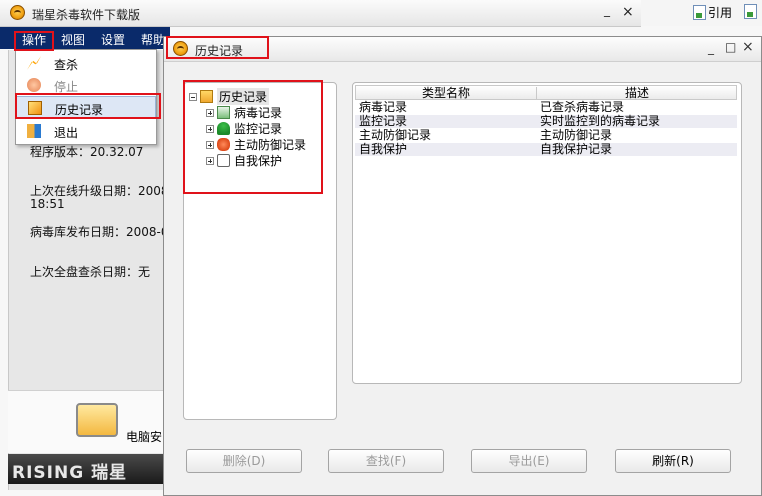 The width and height of the screenshot is (762, 496). What do you see at coordinates (70, 473) in the screenshot?
I see `rising-brand-logo: RISING 瑞星` at bounding box center [70, 473].